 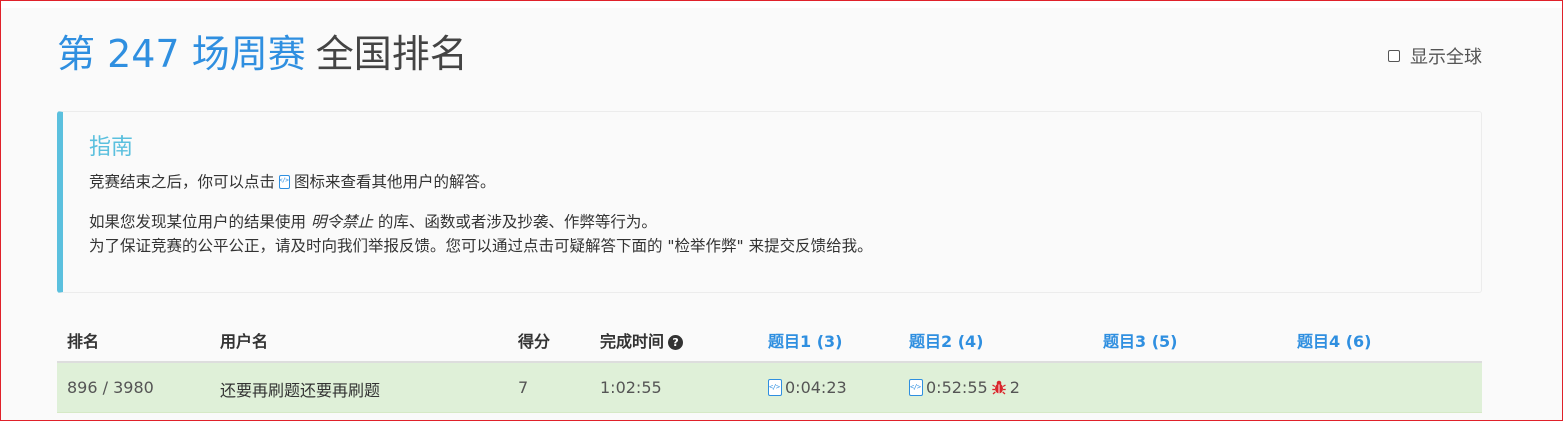 I want to click on guide-line2-before: 如果您发现某位用户的结果使用, so click(x=198, y=222).